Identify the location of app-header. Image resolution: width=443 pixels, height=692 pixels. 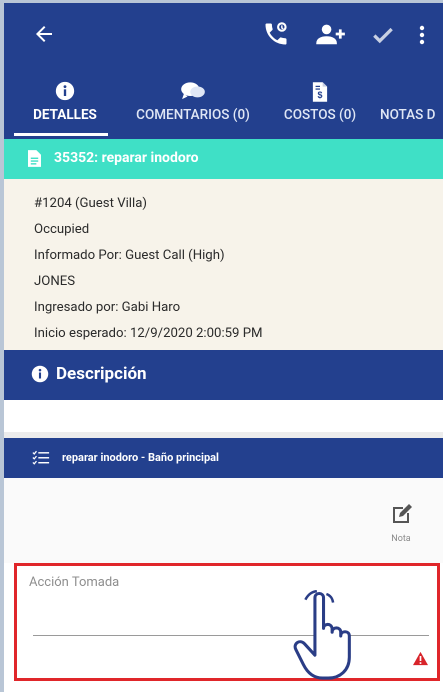
(223, 35).